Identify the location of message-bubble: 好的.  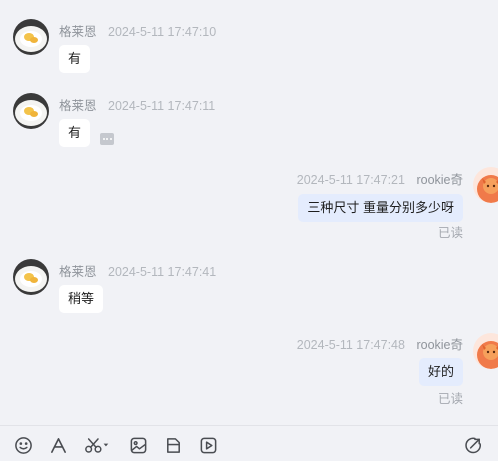
(440, 372).